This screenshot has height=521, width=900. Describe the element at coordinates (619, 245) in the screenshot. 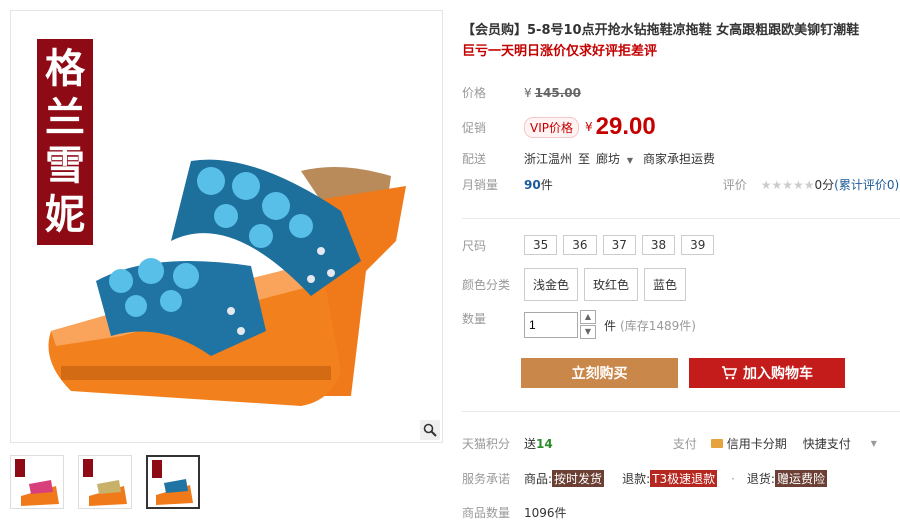

I see `size-option: 37` at that location.